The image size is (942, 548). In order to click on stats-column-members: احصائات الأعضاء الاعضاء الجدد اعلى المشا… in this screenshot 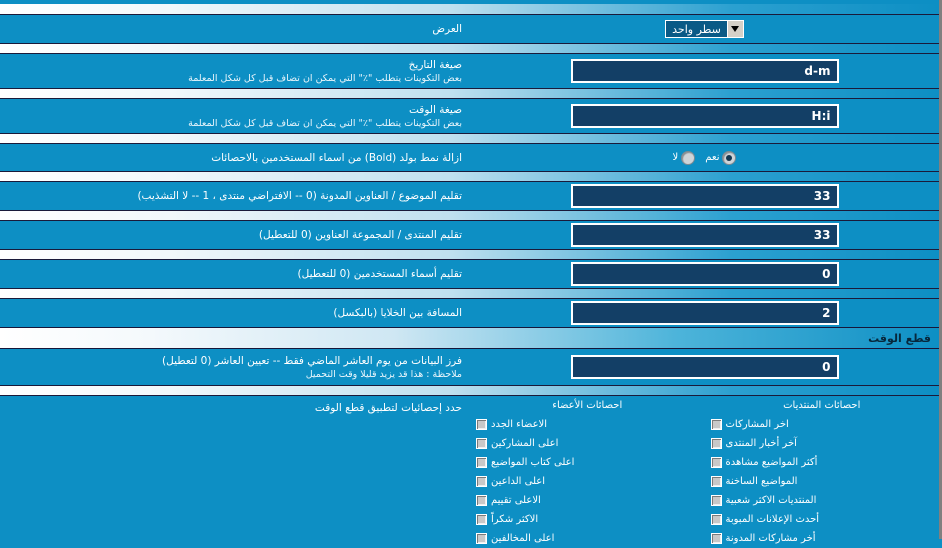, I will do `click(587, 473)`.